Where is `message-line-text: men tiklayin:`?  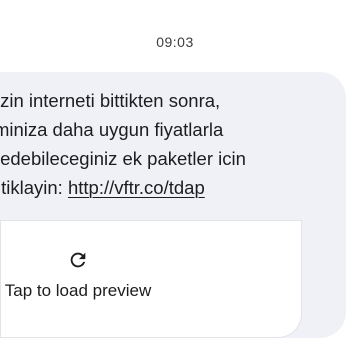
message-line-text: men tiklayin: is located at coordinates (31, 187).